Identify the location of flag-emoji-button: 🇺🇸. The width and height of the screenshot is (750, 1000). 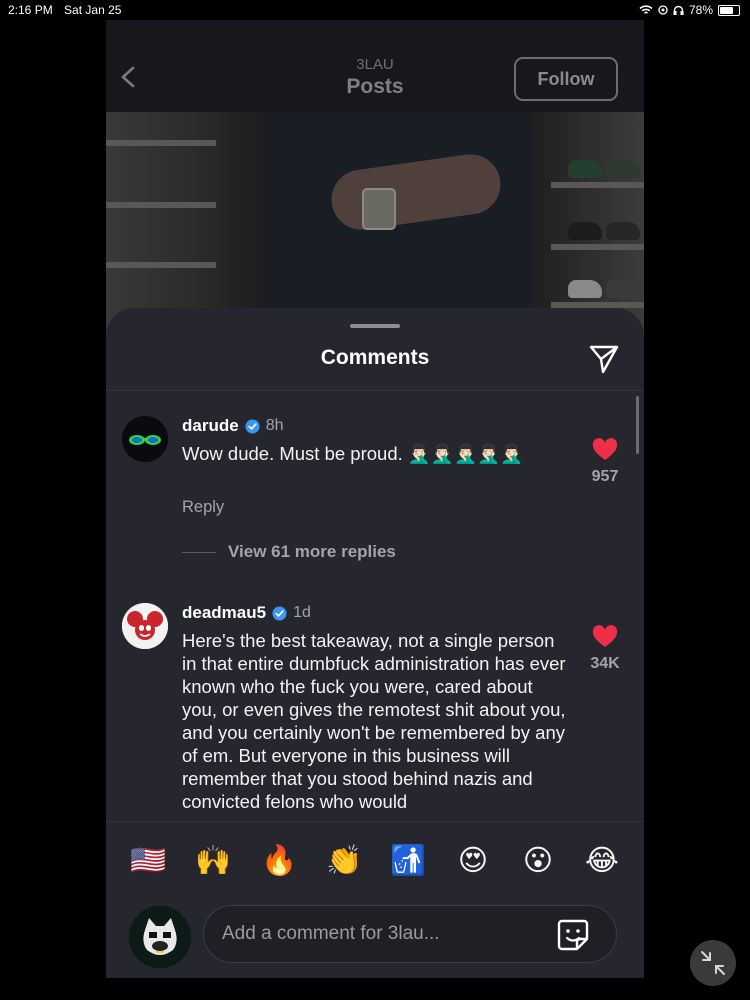
(148, 860).